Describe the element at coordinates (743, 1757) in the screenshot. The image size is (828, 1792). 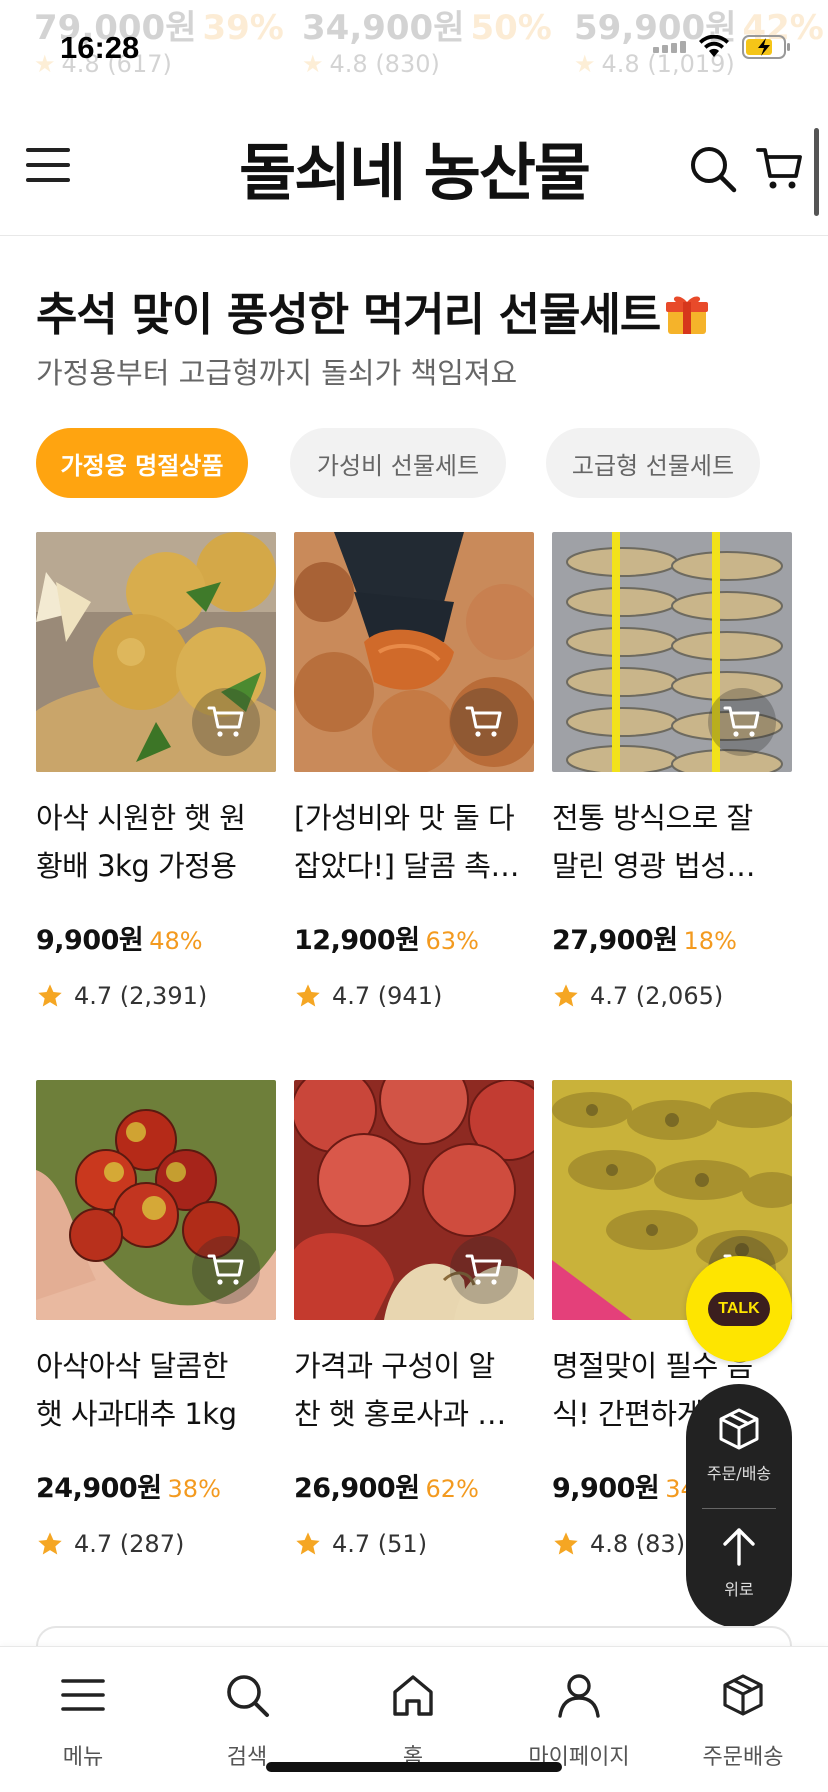
I see `nav-orders-label: 주문배송` at that location.